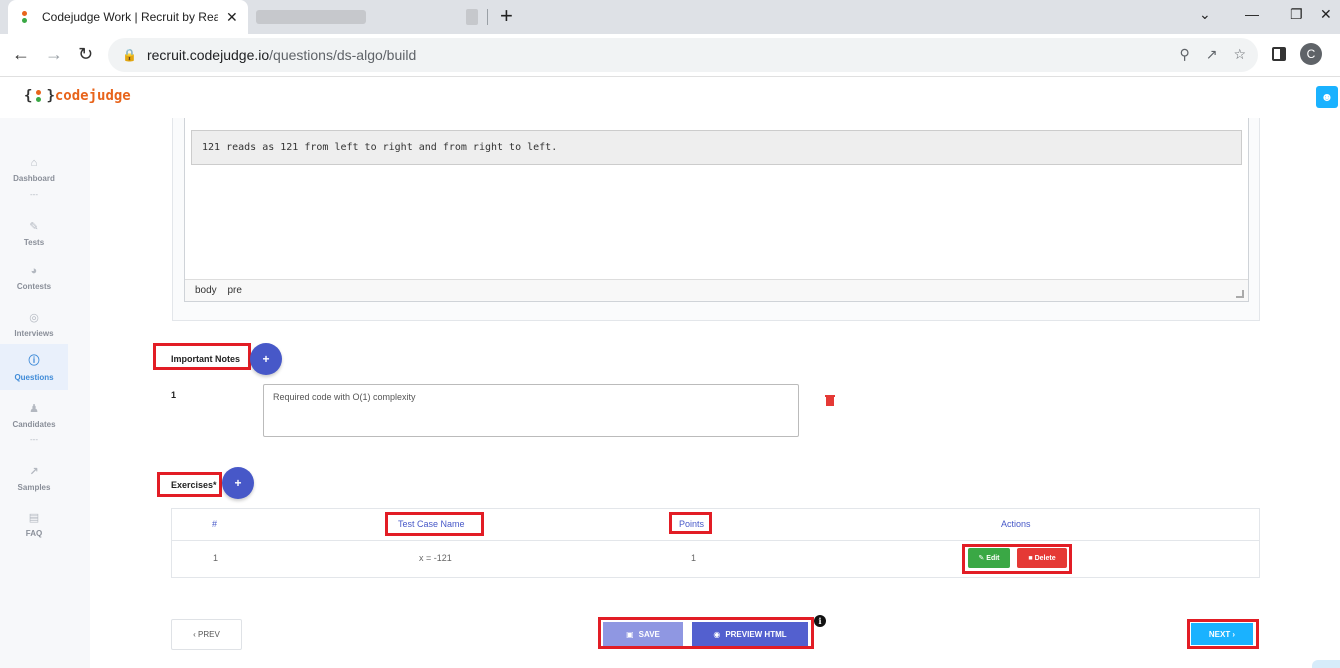  Describe the element at coordinates (206, 290) in the screenshot. I see `element-path-body: body` at that location.